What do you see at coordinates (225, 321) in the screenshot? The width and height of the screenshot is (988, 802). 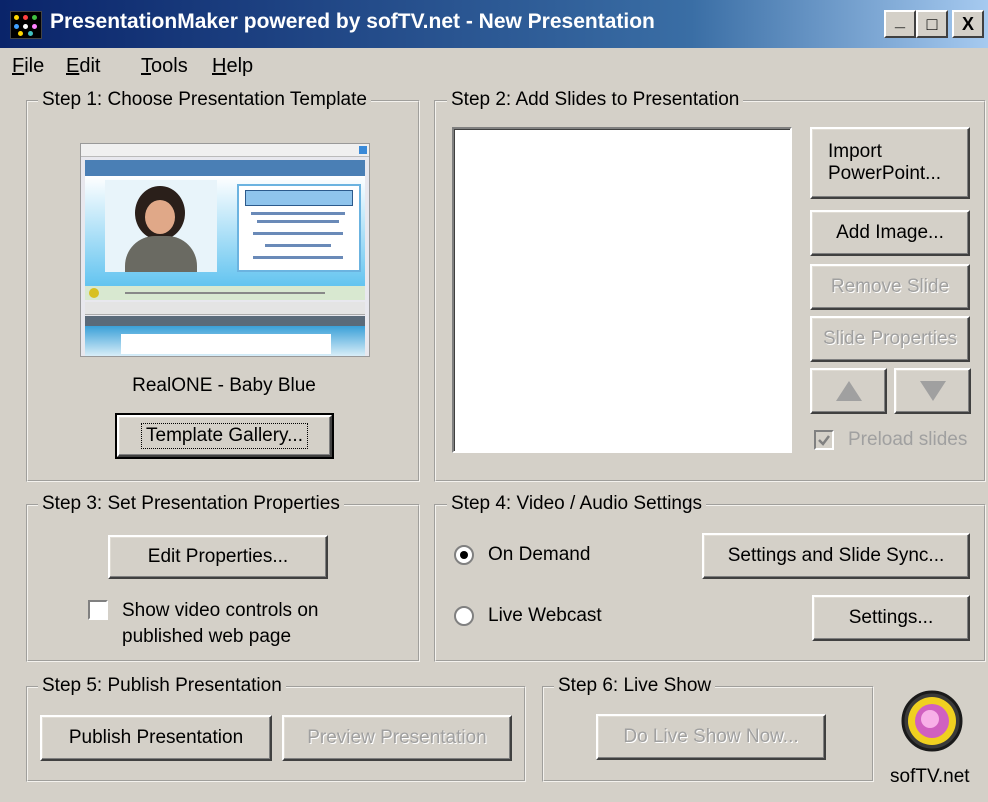 I see `preview-nav-strip` at bounding box center [225, 321].